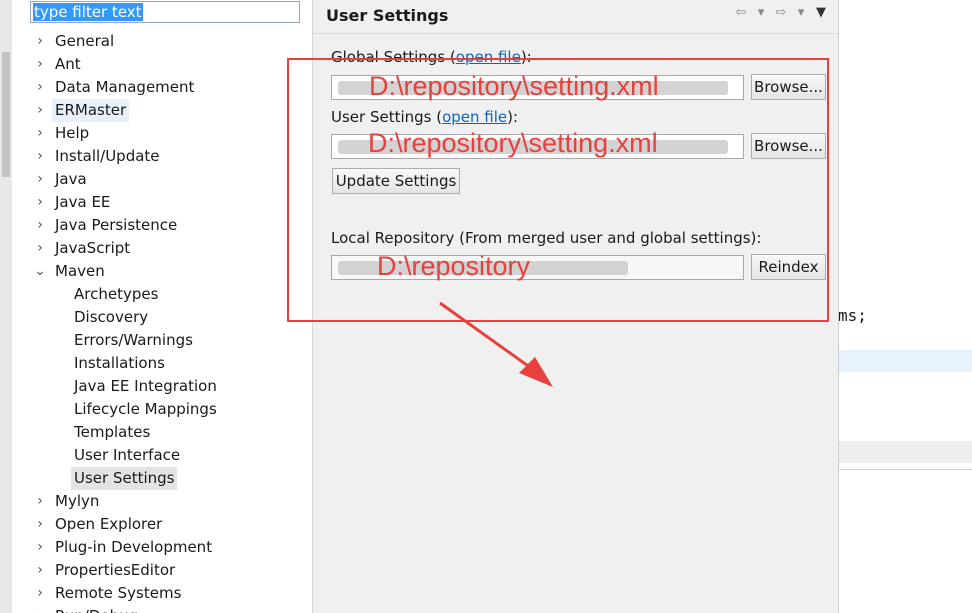 The height and width of the screenshot is (613, 972). What do you see at coordinates (40, 271) in the screenshot?
I see `chevron-down-icon: ⌄` at bounding box center [40, 271].